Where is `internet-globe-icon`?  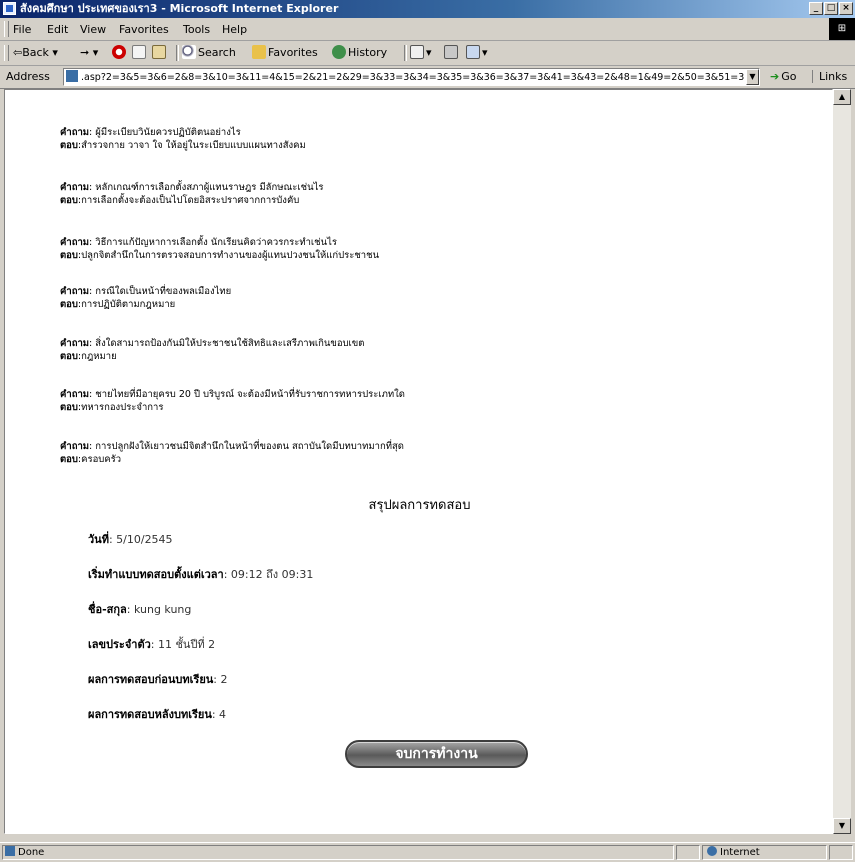
internet-globe-icon is located at coordinates (712, 851).